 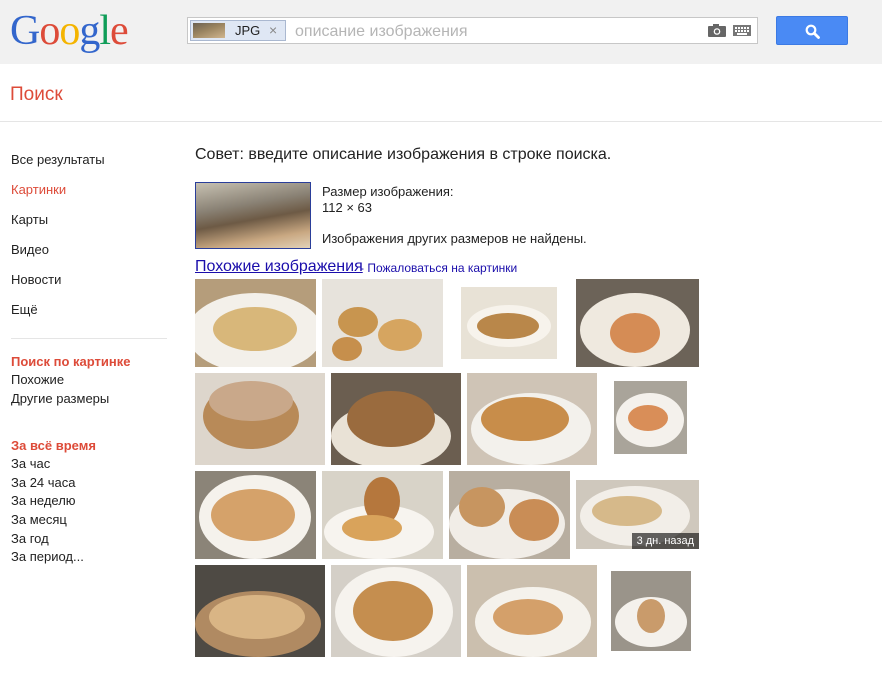 I want to click on sidebar-item-all: Все результаты, so click(x=58, y=159).